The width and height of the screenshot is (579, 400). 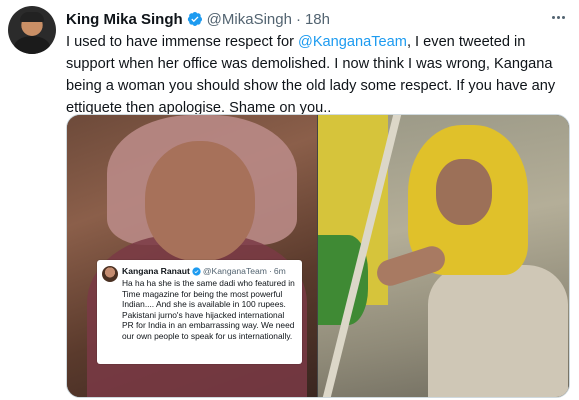 I want to click on more-options-icon, so click(x=558, y=17).